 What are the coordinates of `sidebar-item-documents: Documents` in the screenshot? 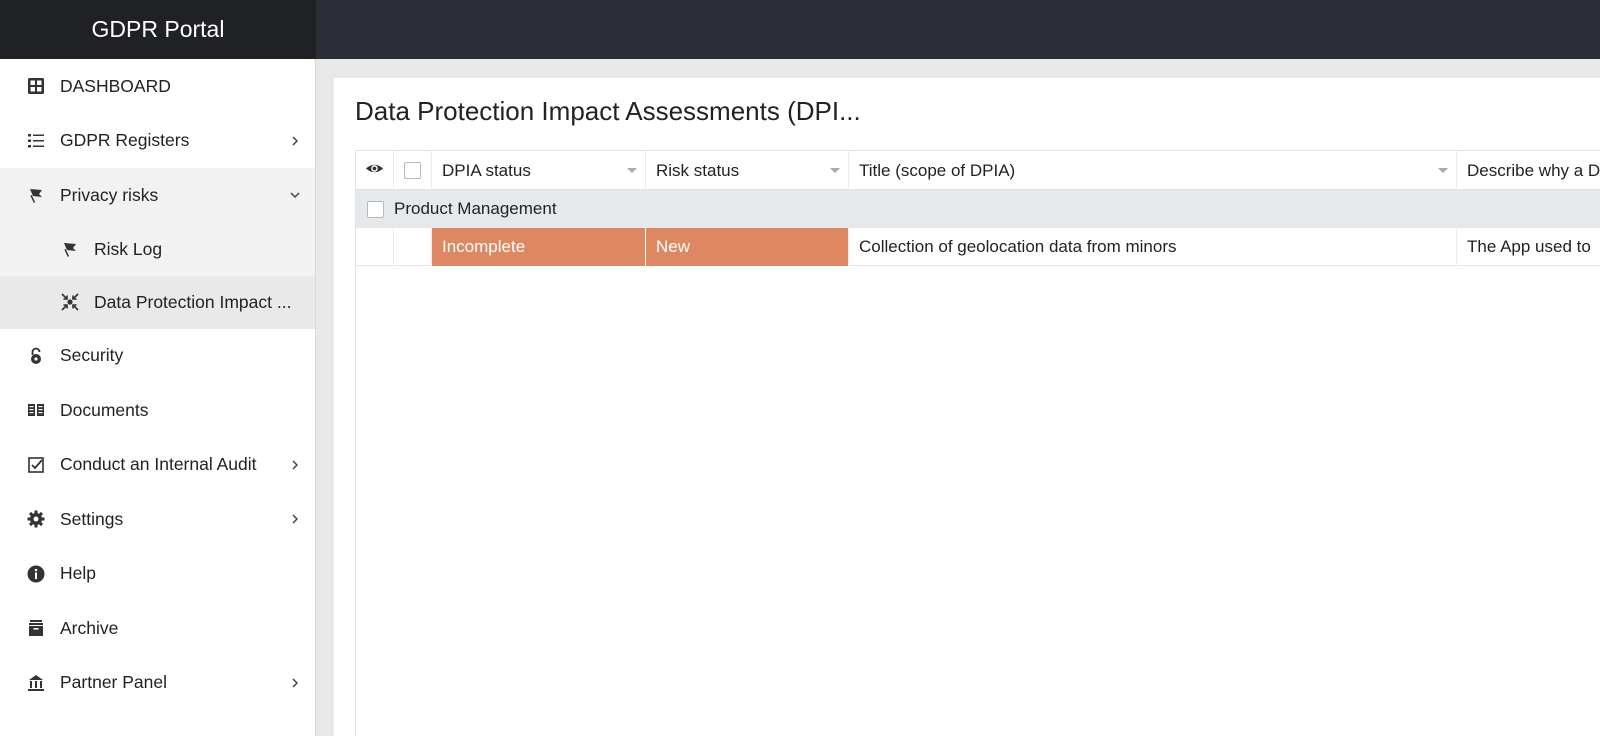 It's located at (157, 410).